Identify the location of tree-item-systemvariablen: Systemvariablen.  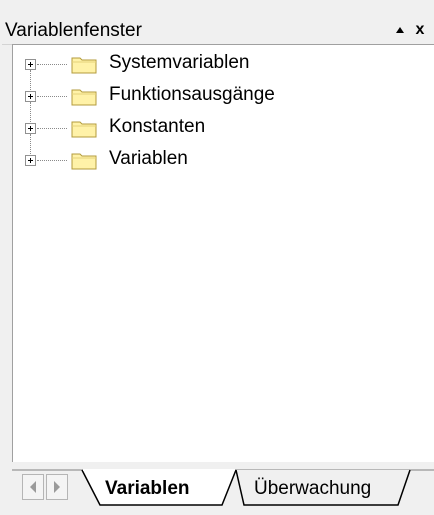
(223, 67).